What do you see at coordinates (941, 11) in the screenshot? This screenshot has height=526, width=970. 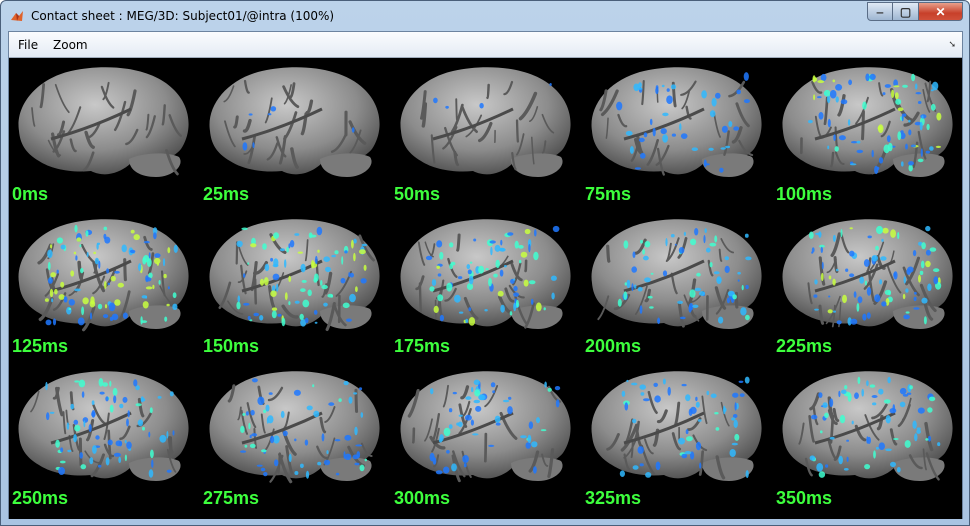 I see `close-button: ✕` at bounding box center [941, 11].